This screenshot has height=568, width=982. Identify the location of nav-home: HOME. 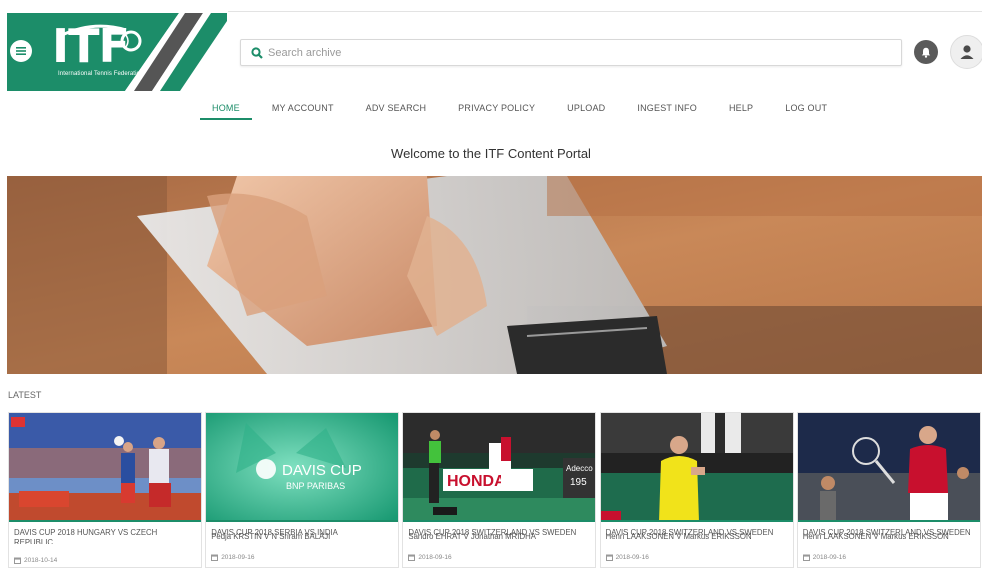
(226, 110).